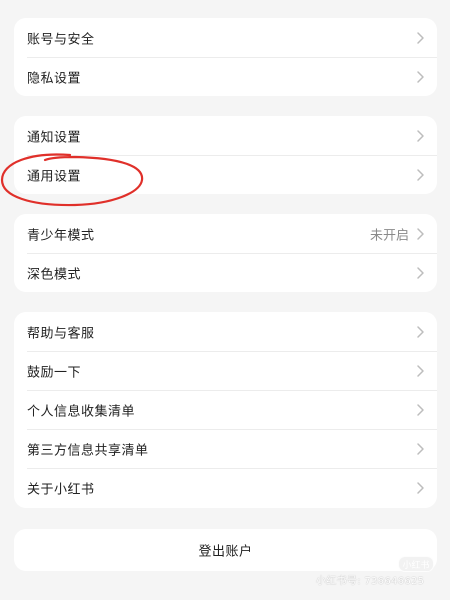 This screenshot has width=450, height=600. What do you see at coordinates (54, 372) in the screenshot?
I see `encourage-label: 鼓励一下` at bounding box center [54, 372].